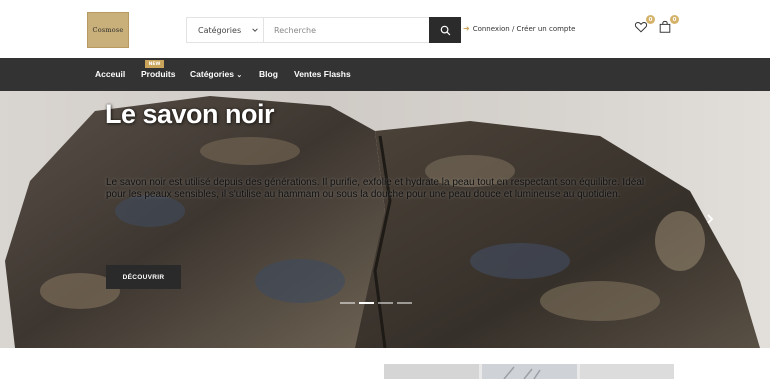 Image resolution: width=770 pixels, height=379 pixels. Describe the element at coordinates (239, 75) in the screenshot. I see `chevron-down-icon: ⌄` at that location.